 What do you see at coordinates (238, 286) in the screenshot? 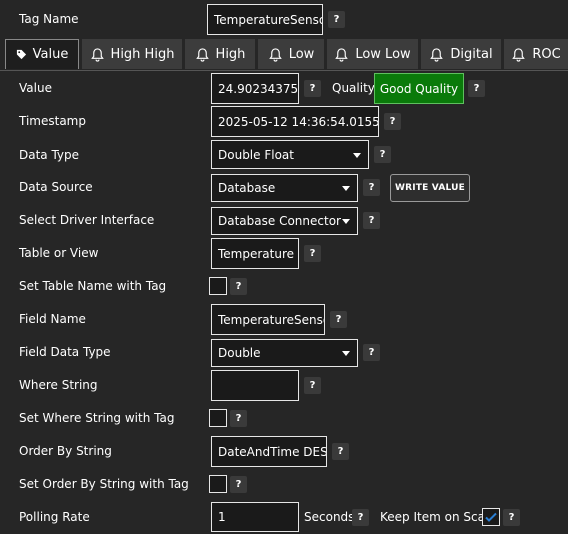
I see `set-table-name-help-icon: ?` at bounding box center [238, 286].